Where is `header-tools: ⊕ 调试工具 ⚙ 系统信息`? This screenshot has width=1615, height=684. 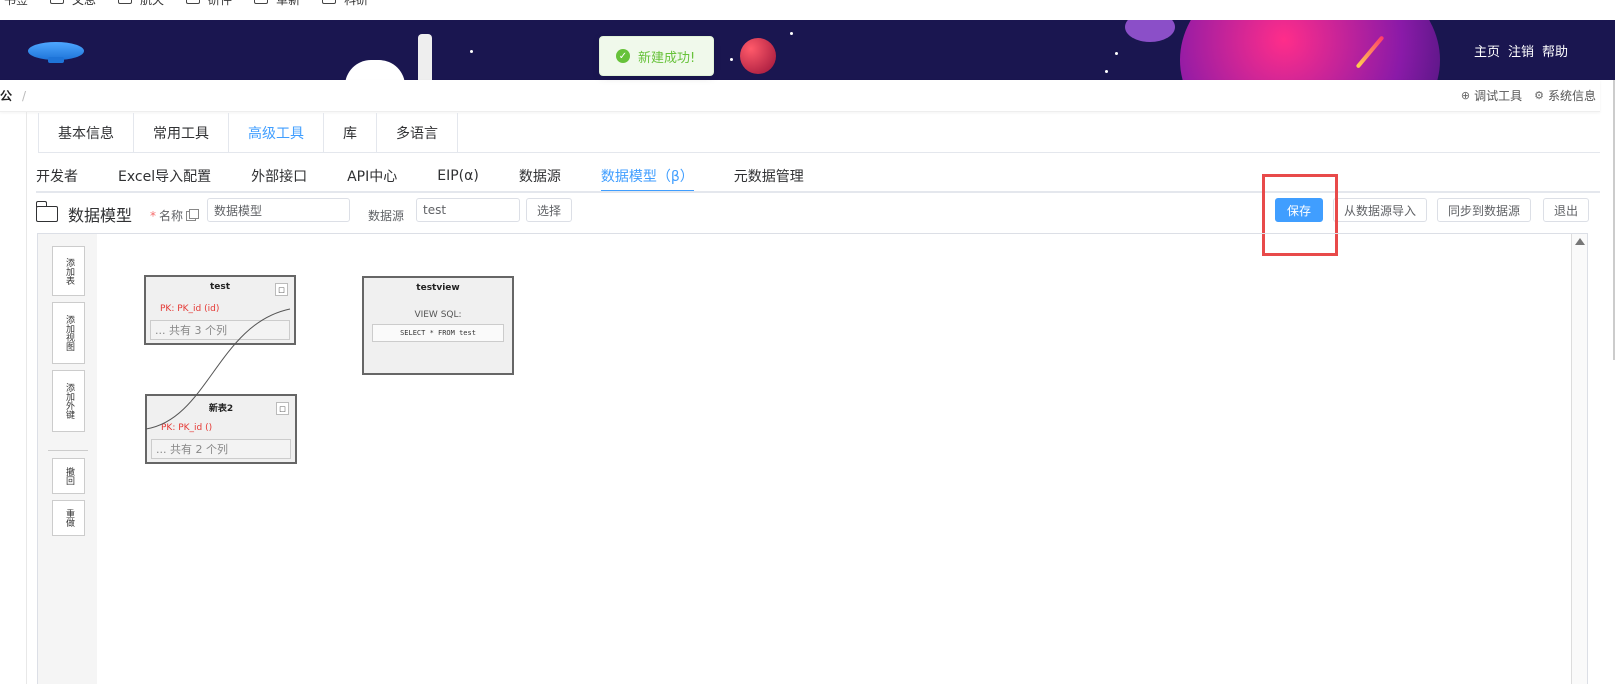 header-tools: ⊕ 调试工具 ⚙ 系统信息 is located at coordinates (1528, 95).